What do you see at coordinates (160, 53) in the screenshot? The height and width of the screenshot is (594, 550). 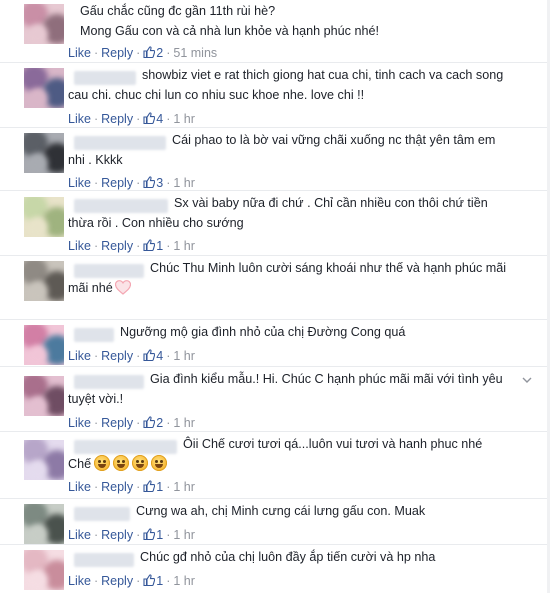 I see `like-count-value: 2` at bounding box center [160, 53].